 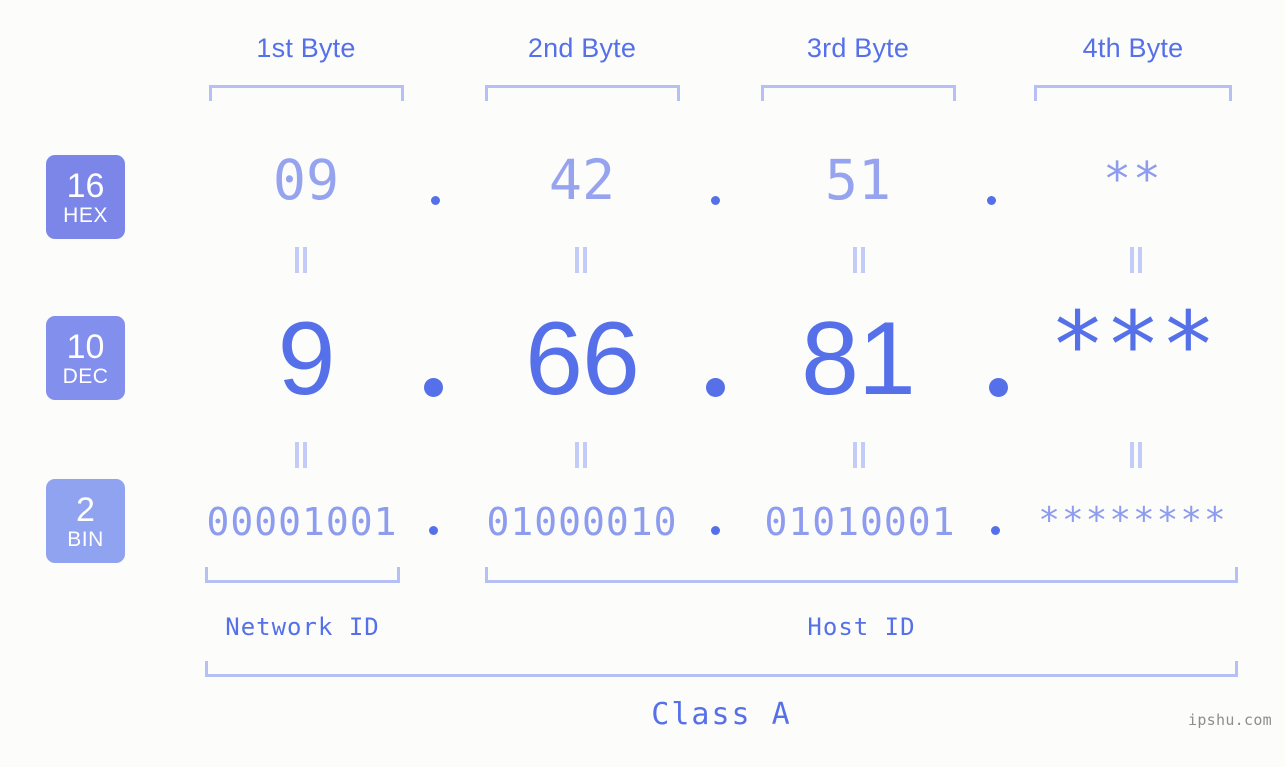 What do you see at coordinates (85, 215) in the screenshot?
I see `base-badge-hex-name: HEX` at bounding box center [85, 215].